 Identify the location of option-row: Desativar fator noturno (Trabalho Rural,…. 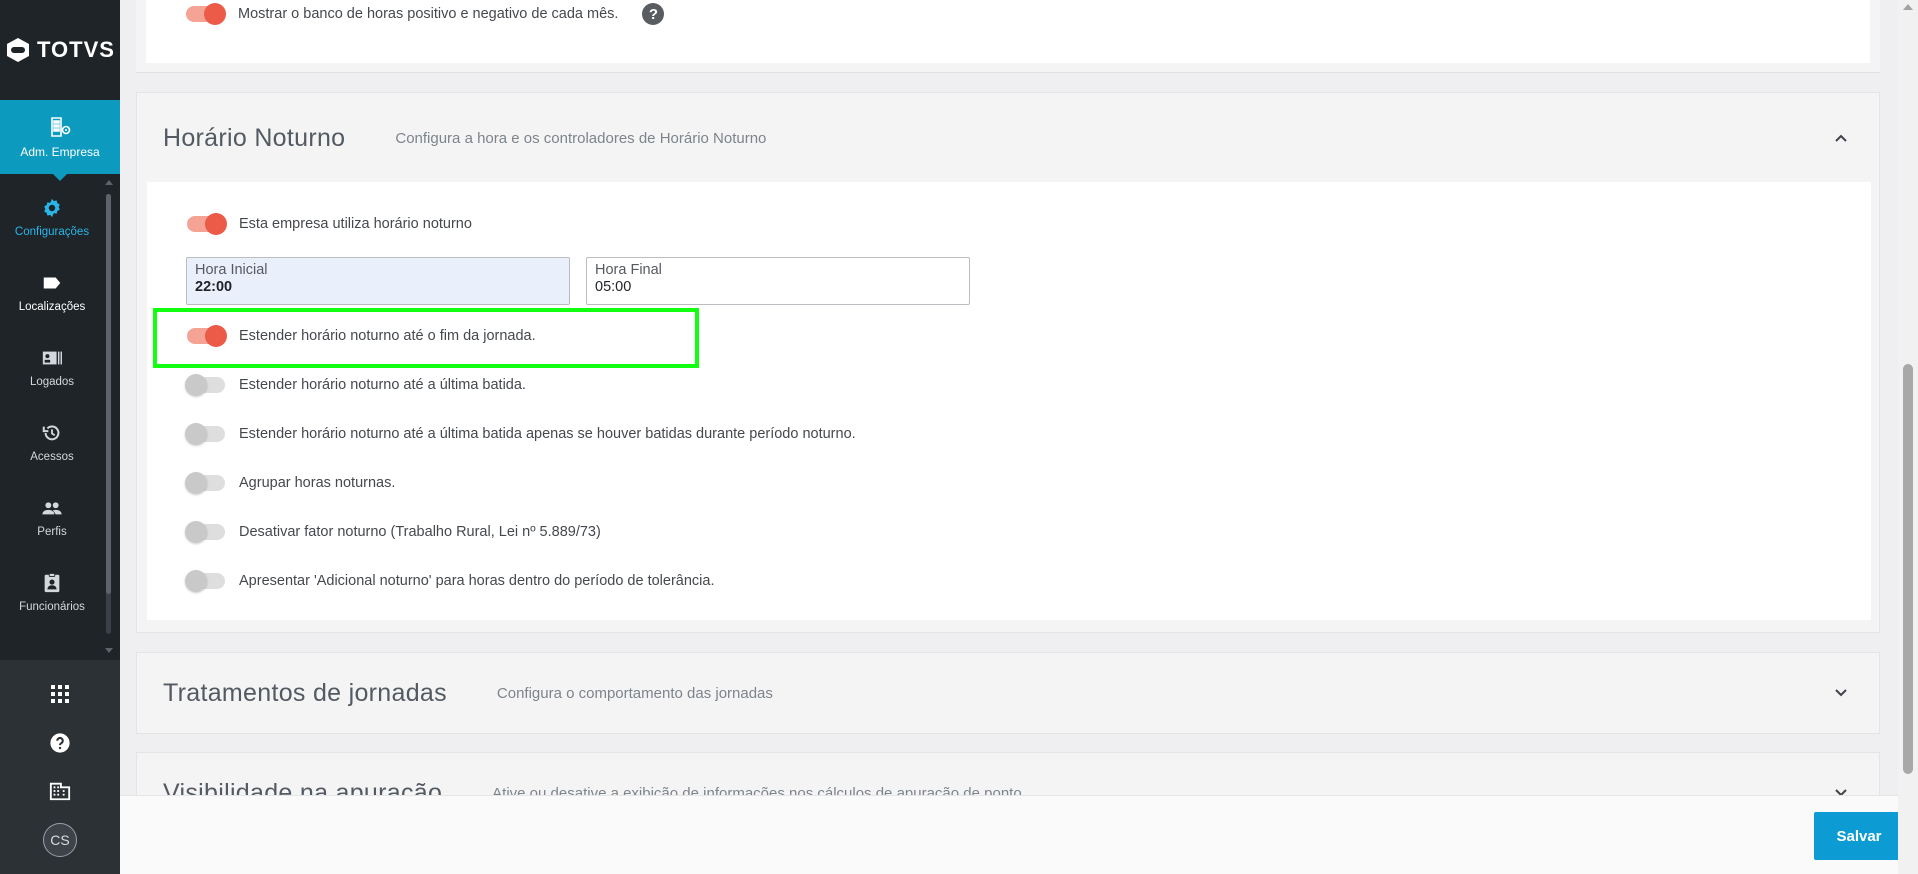
(393, 532).